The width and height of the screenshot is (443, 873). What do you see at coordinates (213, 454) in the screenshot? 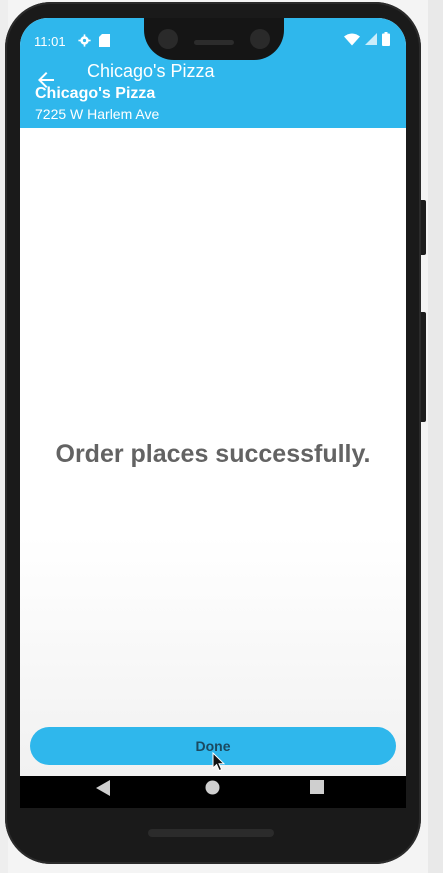
I see `success-message: Order places successfully.` at bounding box center [213, 454].